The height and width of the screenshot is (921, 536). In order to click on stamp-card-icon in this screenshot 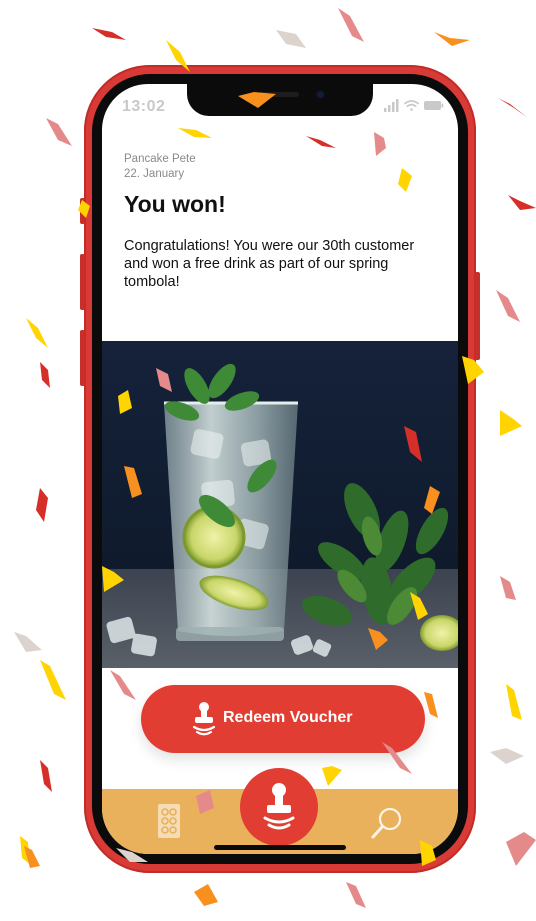, I will do `click(169, 821)`.